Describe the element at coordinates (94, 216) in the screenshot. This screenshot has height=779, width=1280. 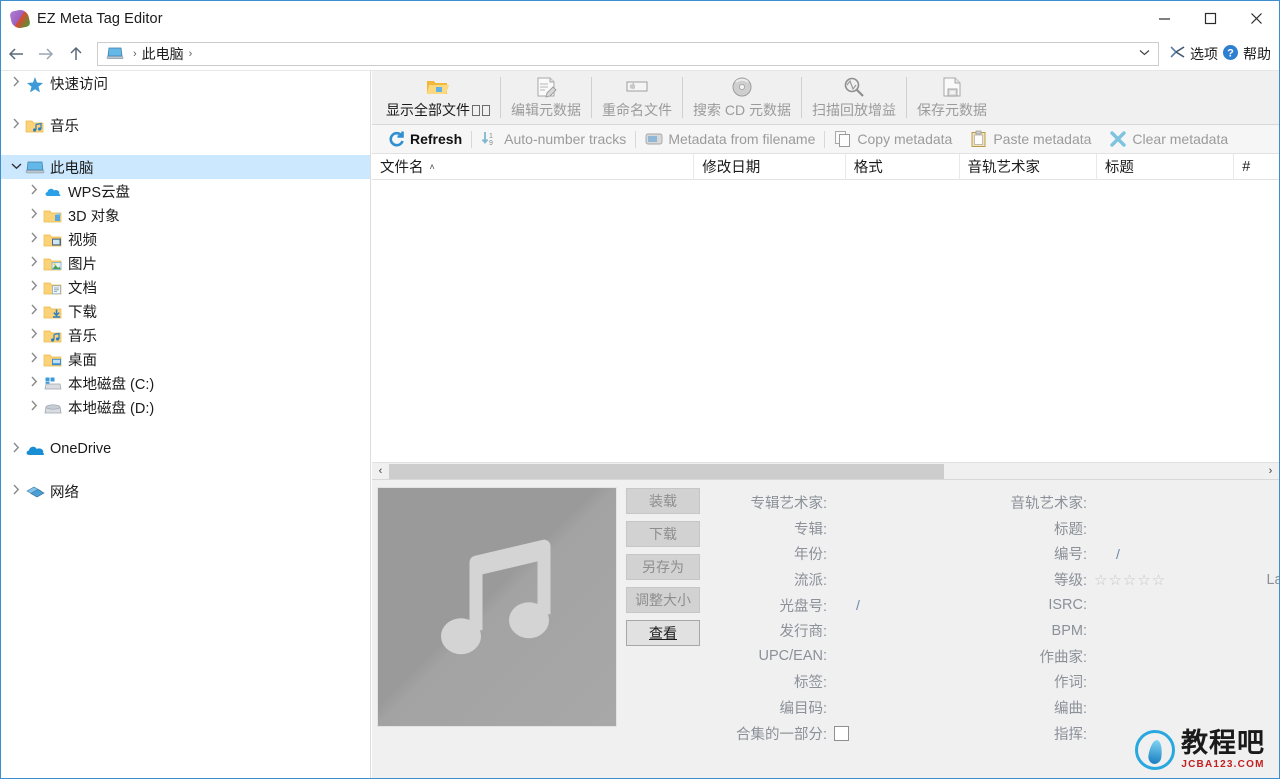
I see `sidebar-item-label: 3D 对象` at that location.